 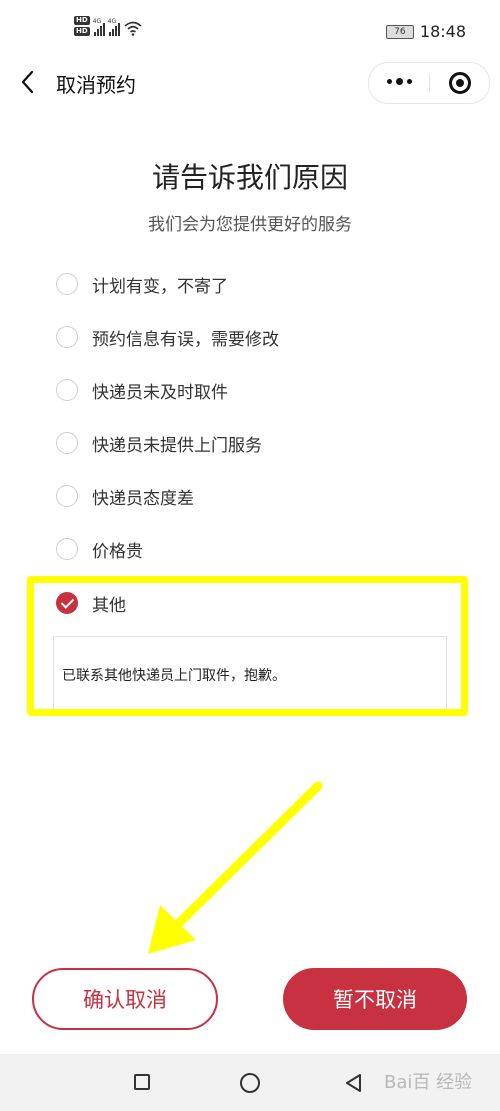 I want to click on close-mini-program-icon, so click(x=460, y=83).